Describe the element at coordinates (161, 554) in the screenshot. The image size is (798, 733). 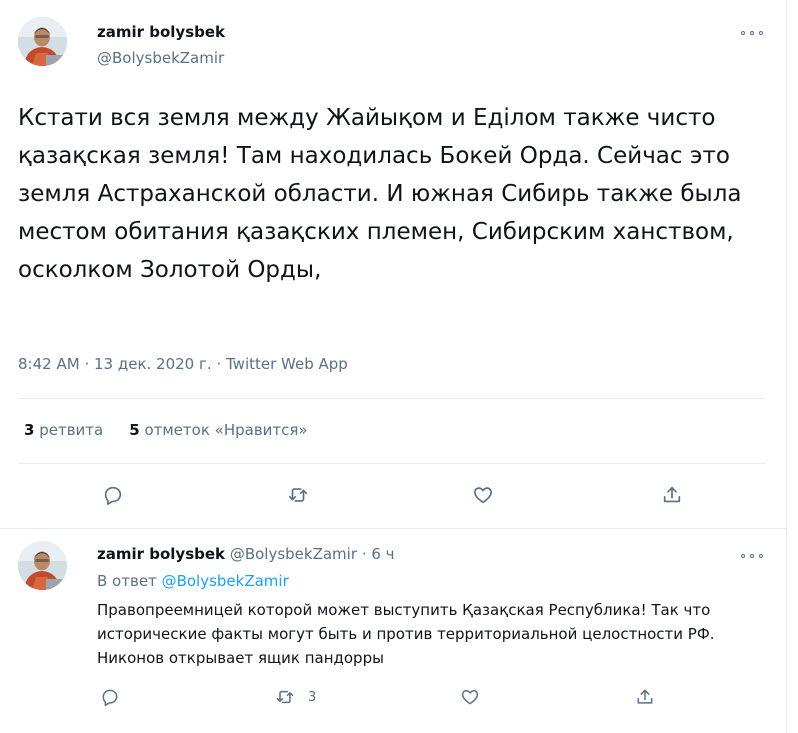
I see `reply-author-name: zamir bolysbek` at that location.